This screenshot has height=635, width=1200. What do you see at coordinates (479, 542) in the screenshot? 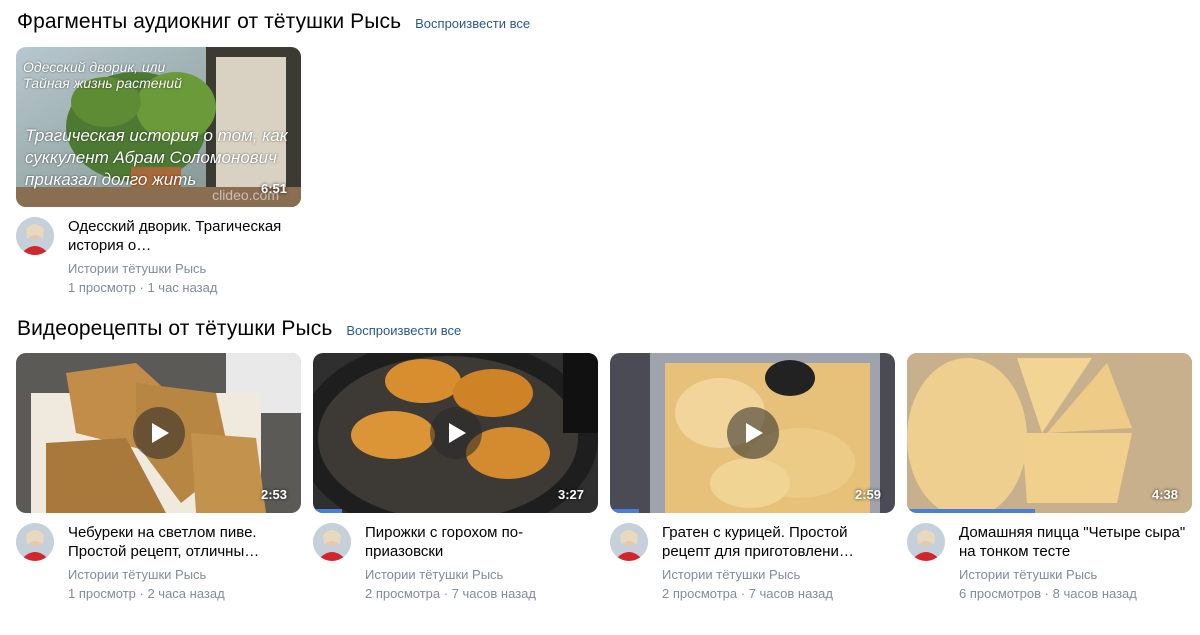
I see `video-title: Пирожки с горохом по-приазовски` at bounding box center [479, 542].